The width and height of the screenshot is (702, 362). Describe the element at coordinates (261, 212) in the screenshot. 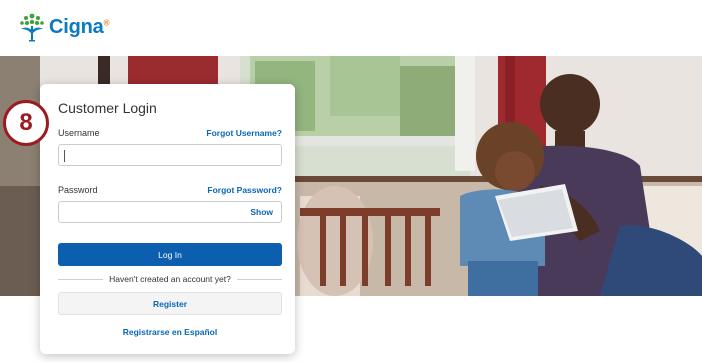

I see `show-password-button: Show` at that location.